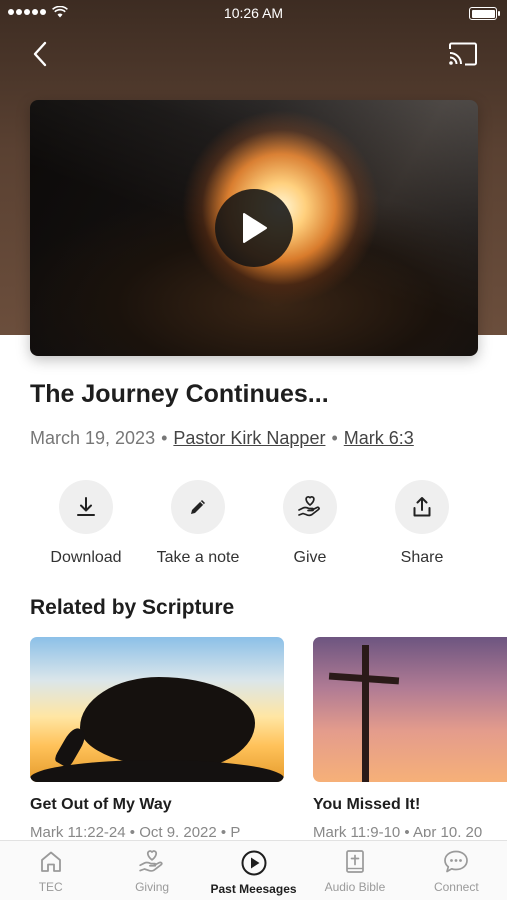 This screenshot has height=900, width=507. What do you see at coordinates (456, 887) in the screenshot?
I see `tab-label: Connect` at bounding box center [456, 887].